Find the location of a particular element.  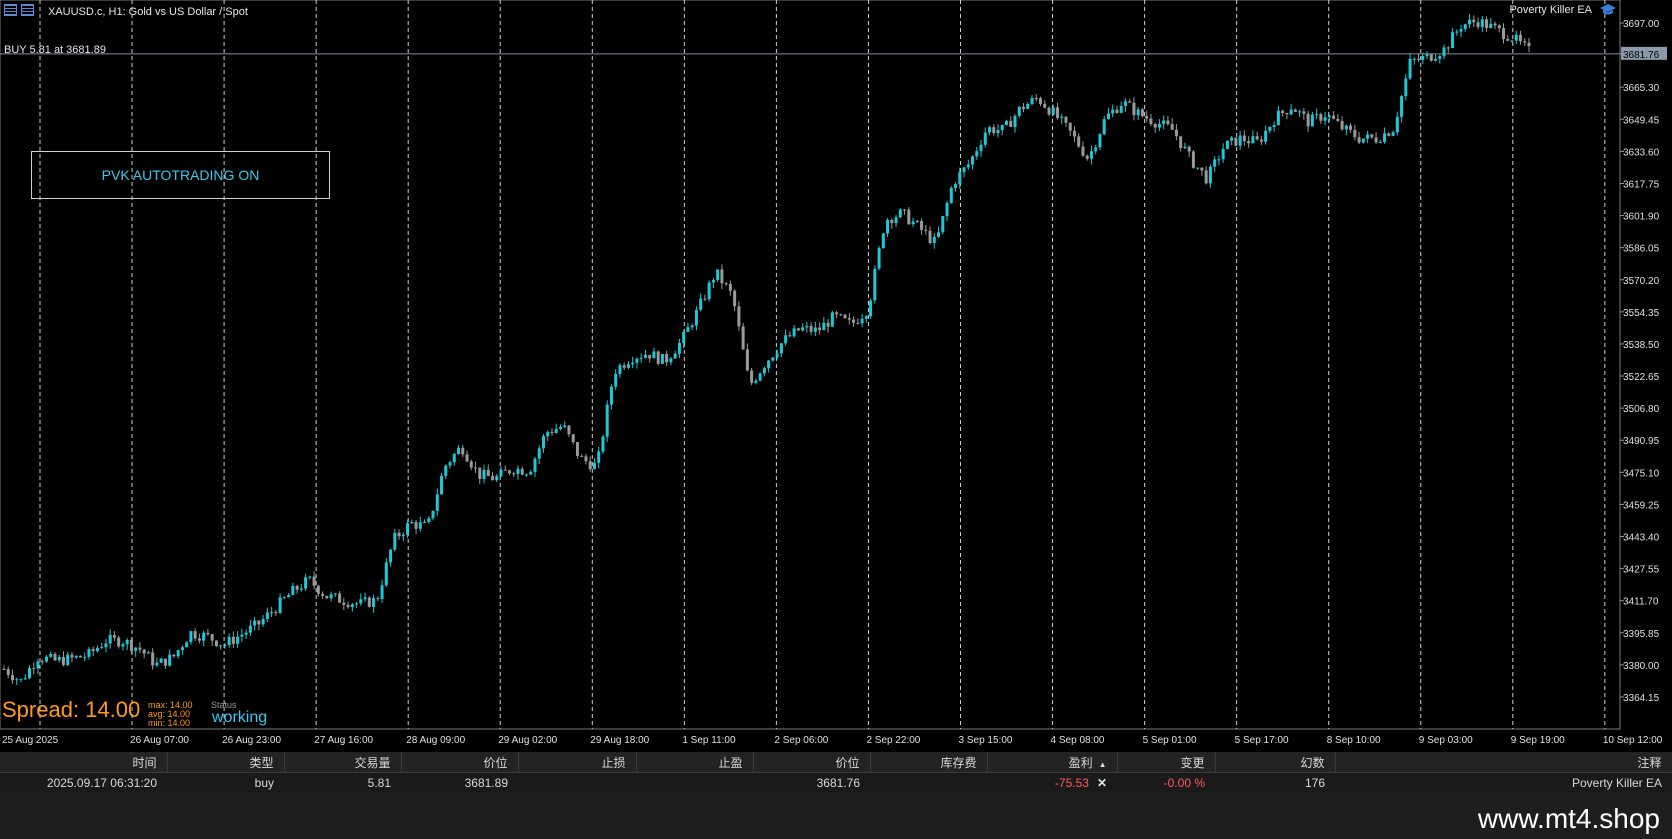

col-sl: 止损 is located at coordinates (577, 762).